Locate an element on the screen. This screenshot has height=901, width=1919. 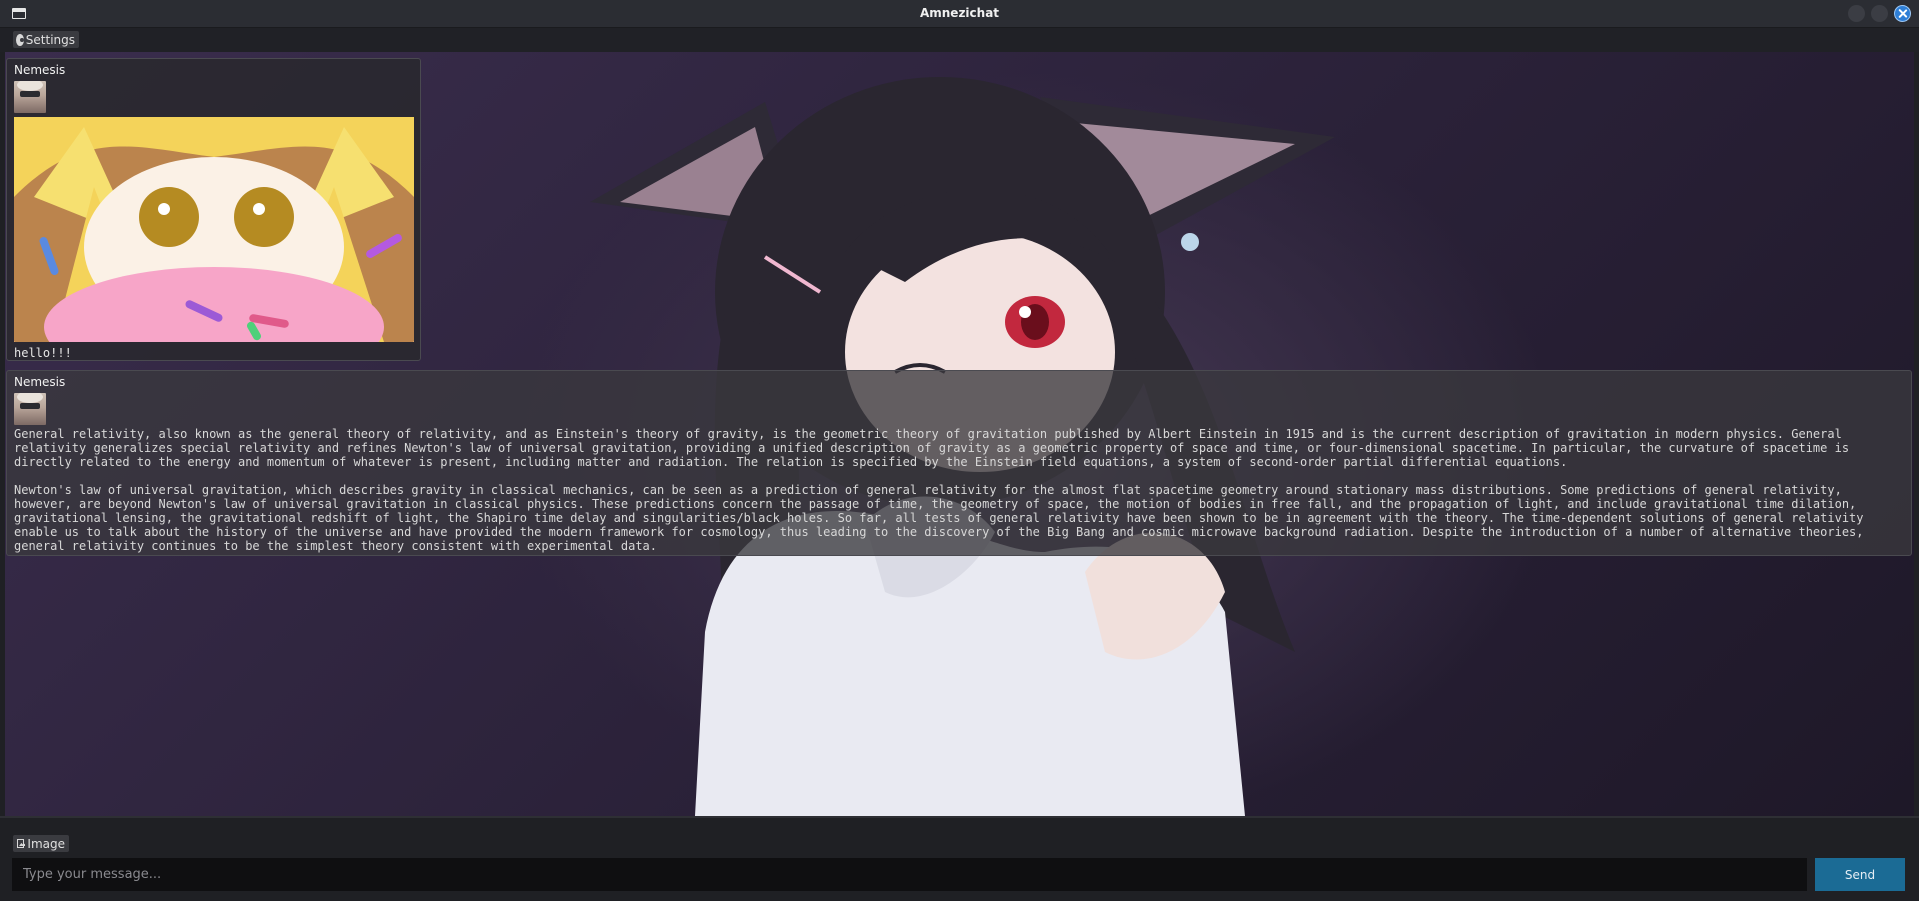
attached-image is located at coordinates (214, 229).